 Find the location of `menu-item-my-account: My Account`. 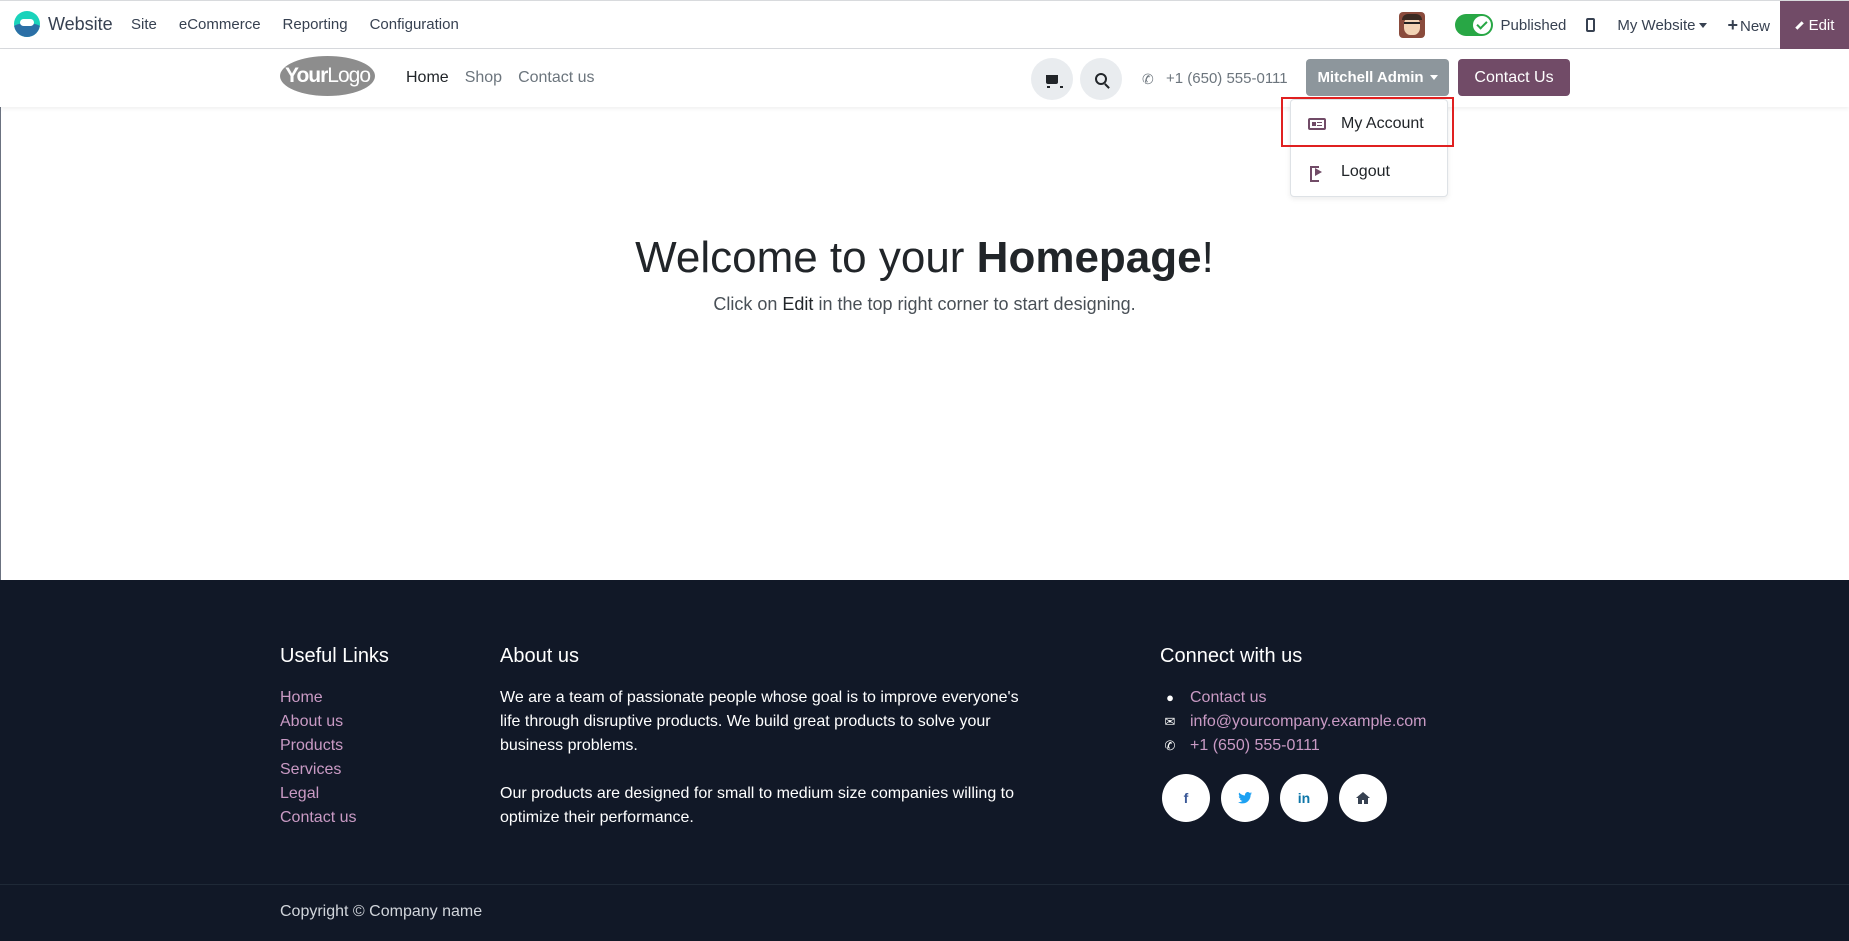

menu-item-my-account: My Account is located at coordinates (1369, 124).